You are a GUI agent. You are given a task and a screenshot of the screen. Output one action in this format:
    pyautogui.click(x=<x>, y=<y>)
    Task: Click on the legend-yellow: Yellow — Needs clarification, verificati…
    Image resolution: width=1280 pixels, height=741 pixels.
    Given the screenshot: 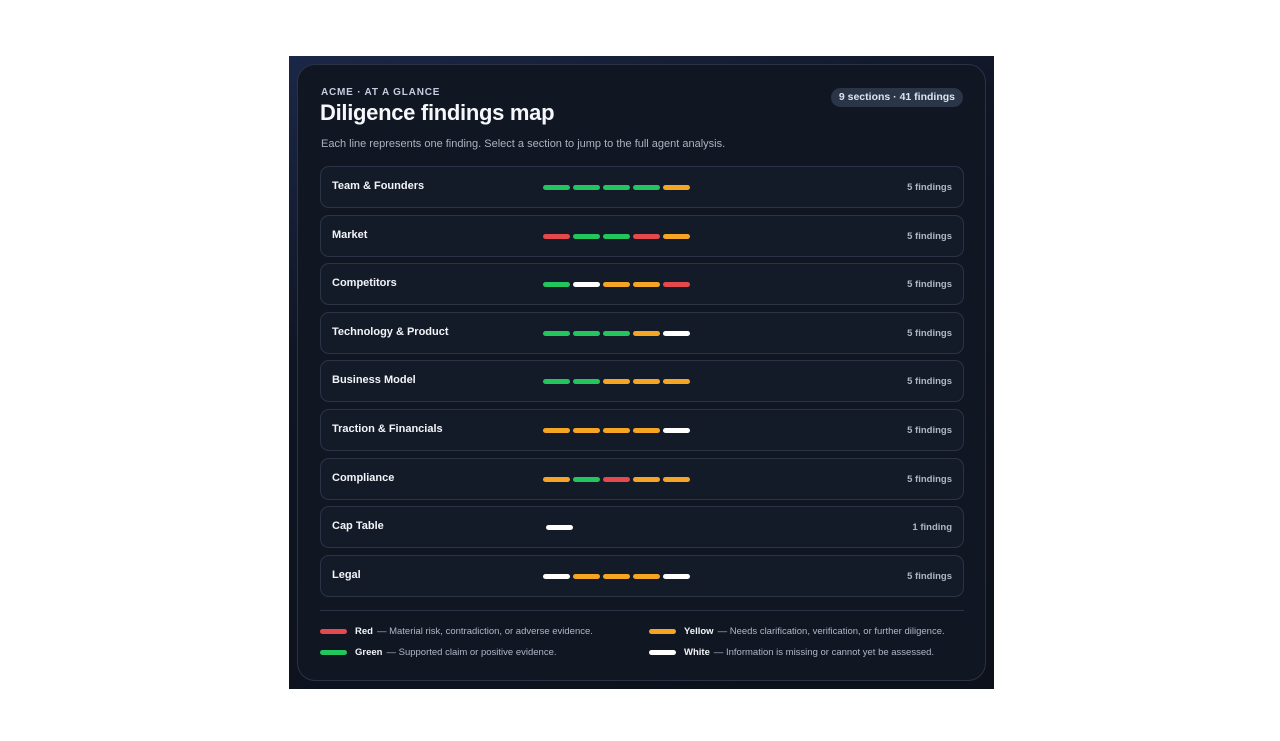 What is the action you would take?
    pyautogui.click(x=797, y=631)
    